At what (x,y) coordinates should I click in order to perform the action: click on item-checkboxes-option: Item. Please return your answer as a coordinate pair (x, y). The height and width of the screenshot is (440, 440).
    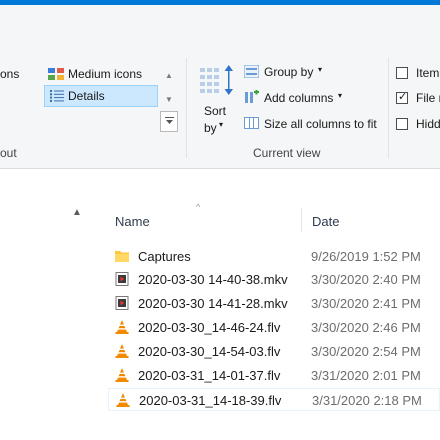
    Looking at the image, I should click on (418, 74).